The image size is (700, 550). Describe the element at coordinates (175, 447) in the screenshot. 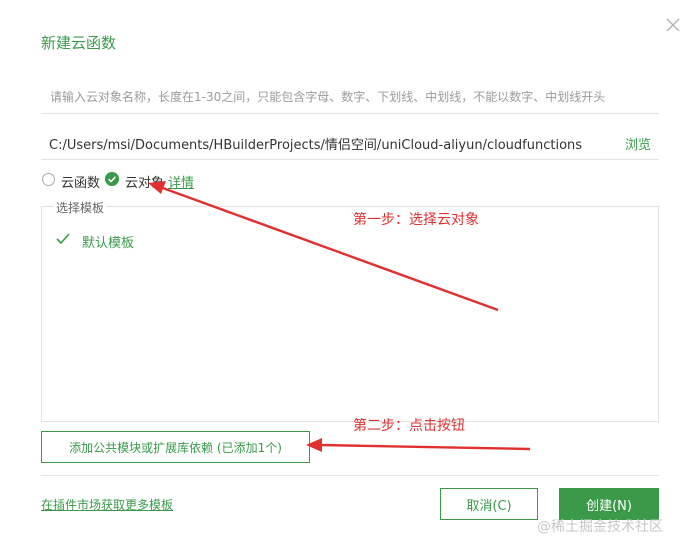

I see `add-common-module-button: 添加公共模块或扩展库依赖 (已添加1个)` at that location.